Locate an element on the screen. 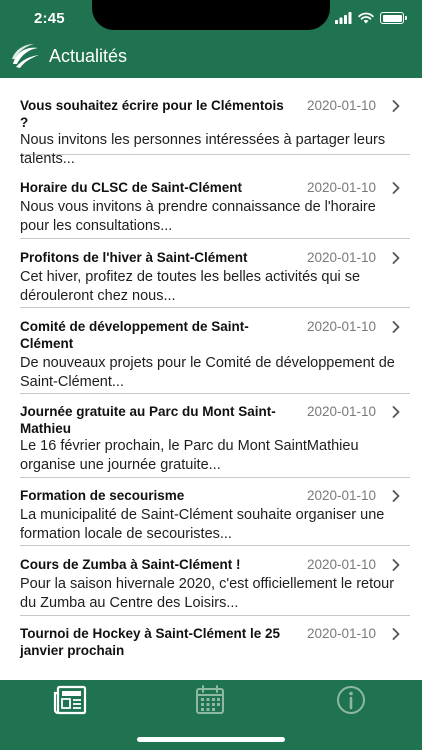  status-bar: 2:45 is located at coordinates (211, 17).